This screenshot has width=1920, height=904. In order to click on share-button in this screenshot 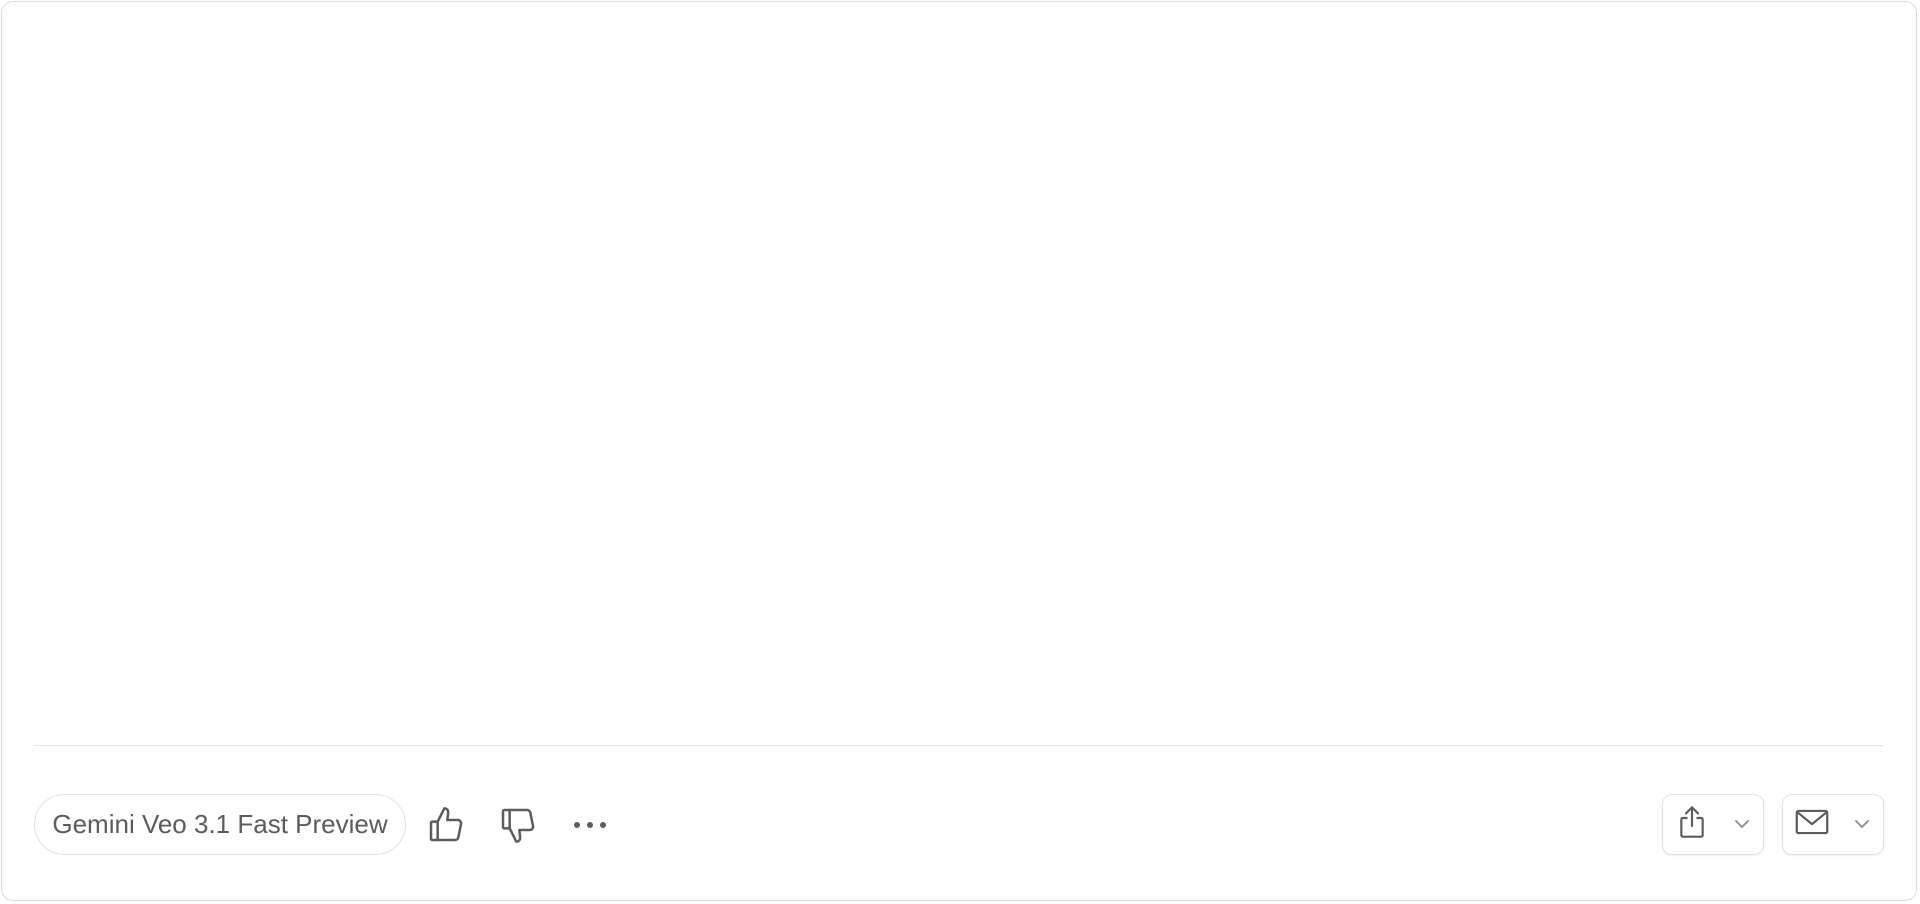, I will do `click(1692, 824)`.